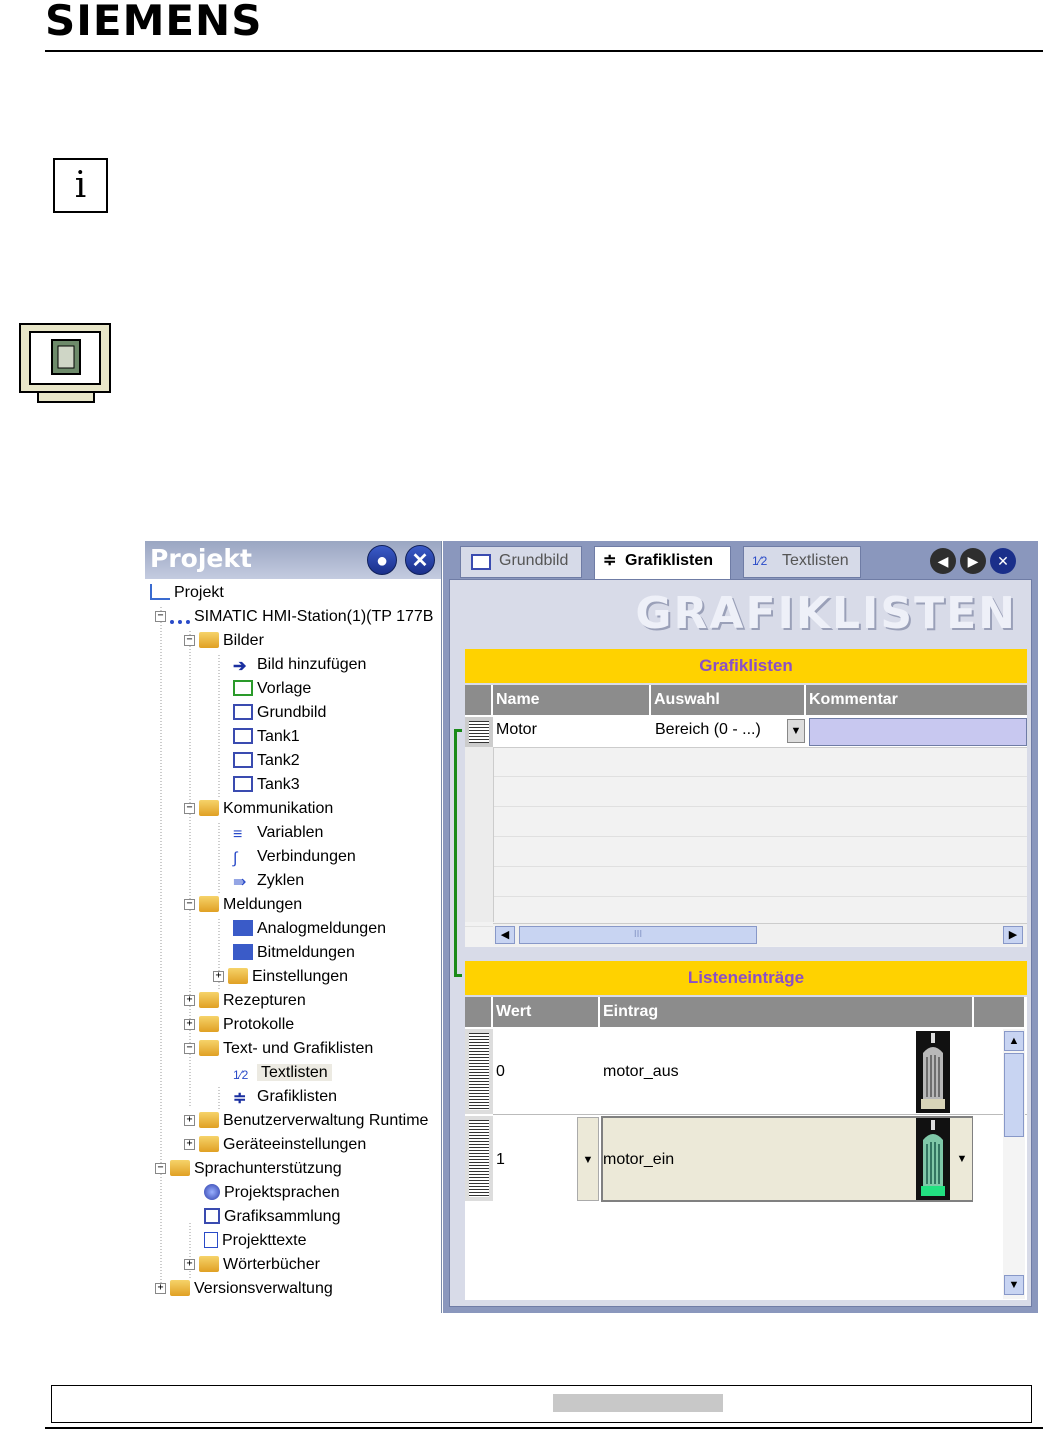  I want to click on graphic-dropdown-icon: ▼, so click(962, 1159).